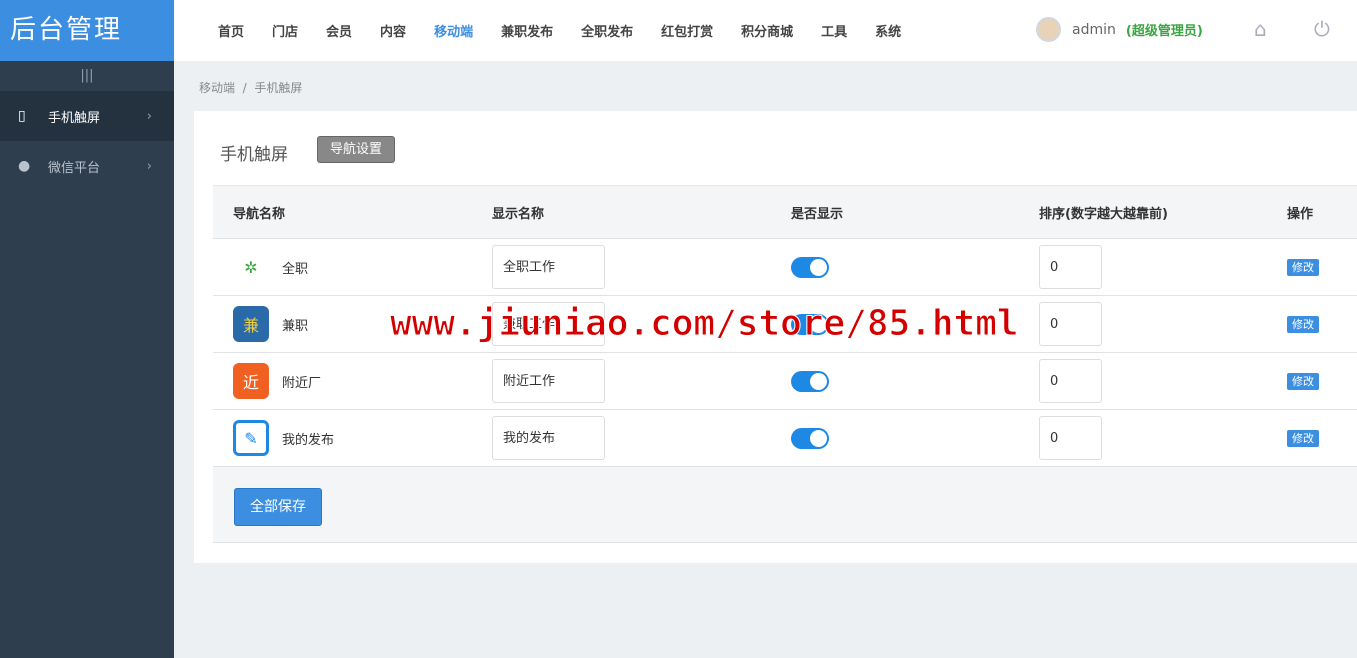 Image resolution: width=1357 pixels, height=658 pixels. I want to click on nav-redpacket: 红包打赏, so click(687, 30).